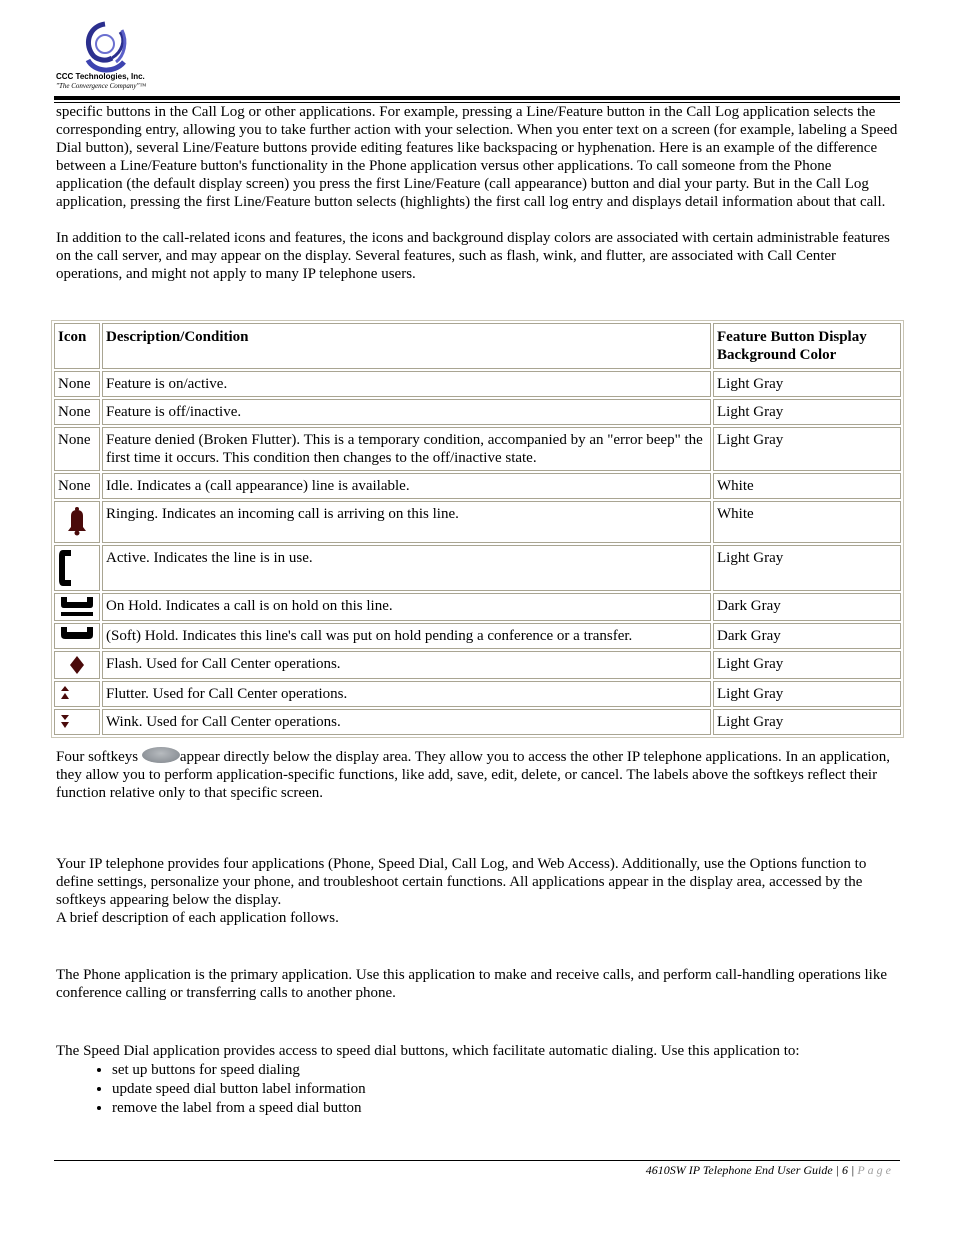 Image resolution: width=954 pixels, height=1235 pixels. Describe the element at coordinates (65, 721) in the screenshot. I see `wink-arrows-icon` at that location.